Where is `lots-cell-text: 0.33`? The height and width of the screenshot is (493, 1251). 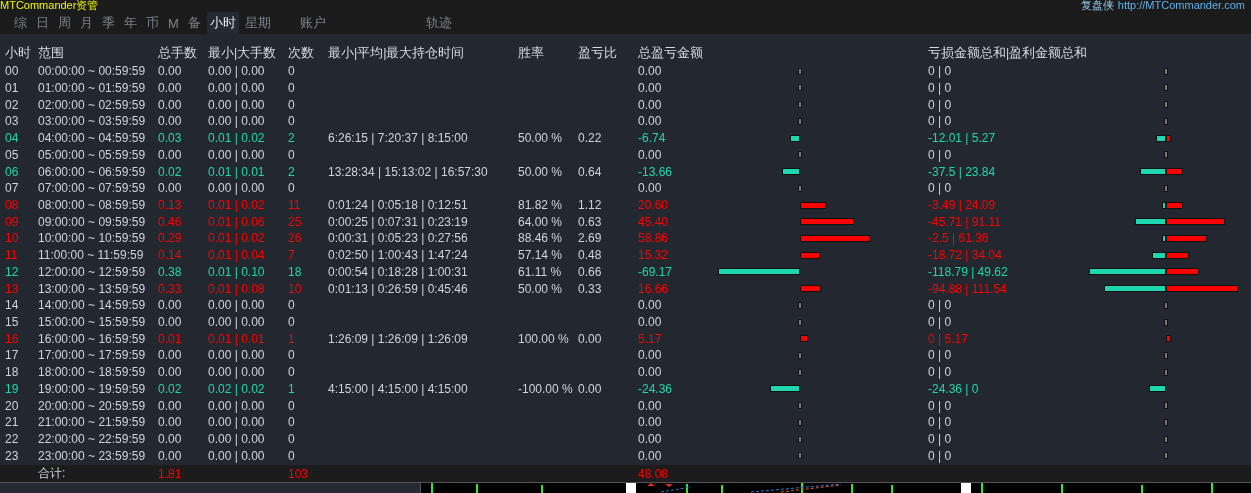
lots-cell-text: 0.33 is located at coordinates (170, 288).